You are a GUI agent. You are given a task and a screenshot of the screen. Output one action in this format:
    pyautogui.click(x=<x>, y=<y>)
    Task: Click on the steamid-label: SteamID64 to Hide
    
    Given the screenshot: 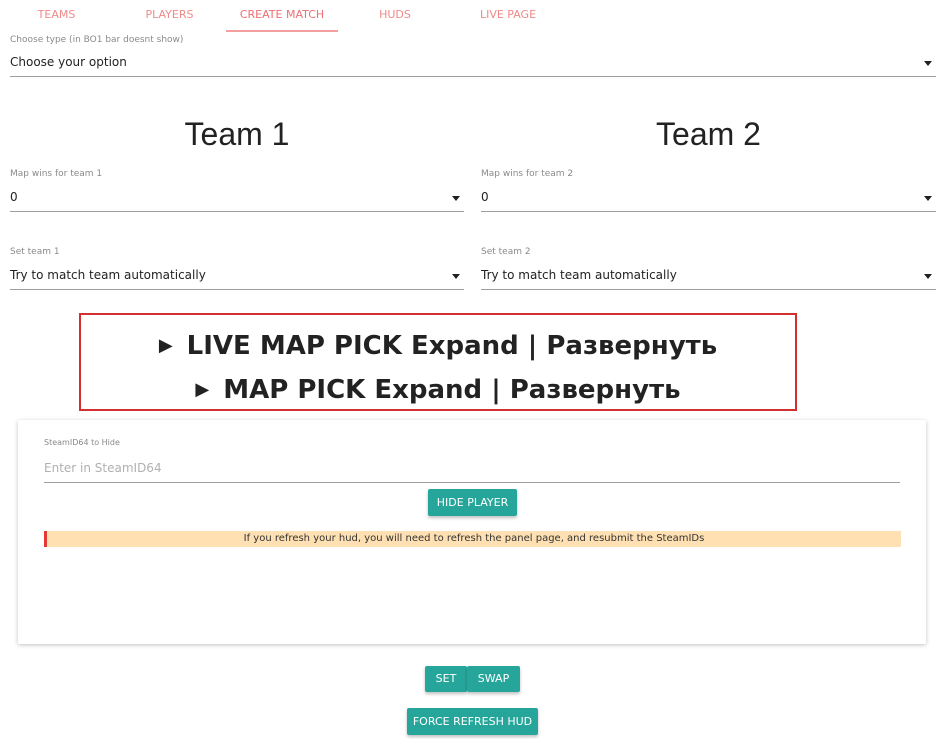 What is the action you would take?
    pyautogui.click(x=82, y=442)
    